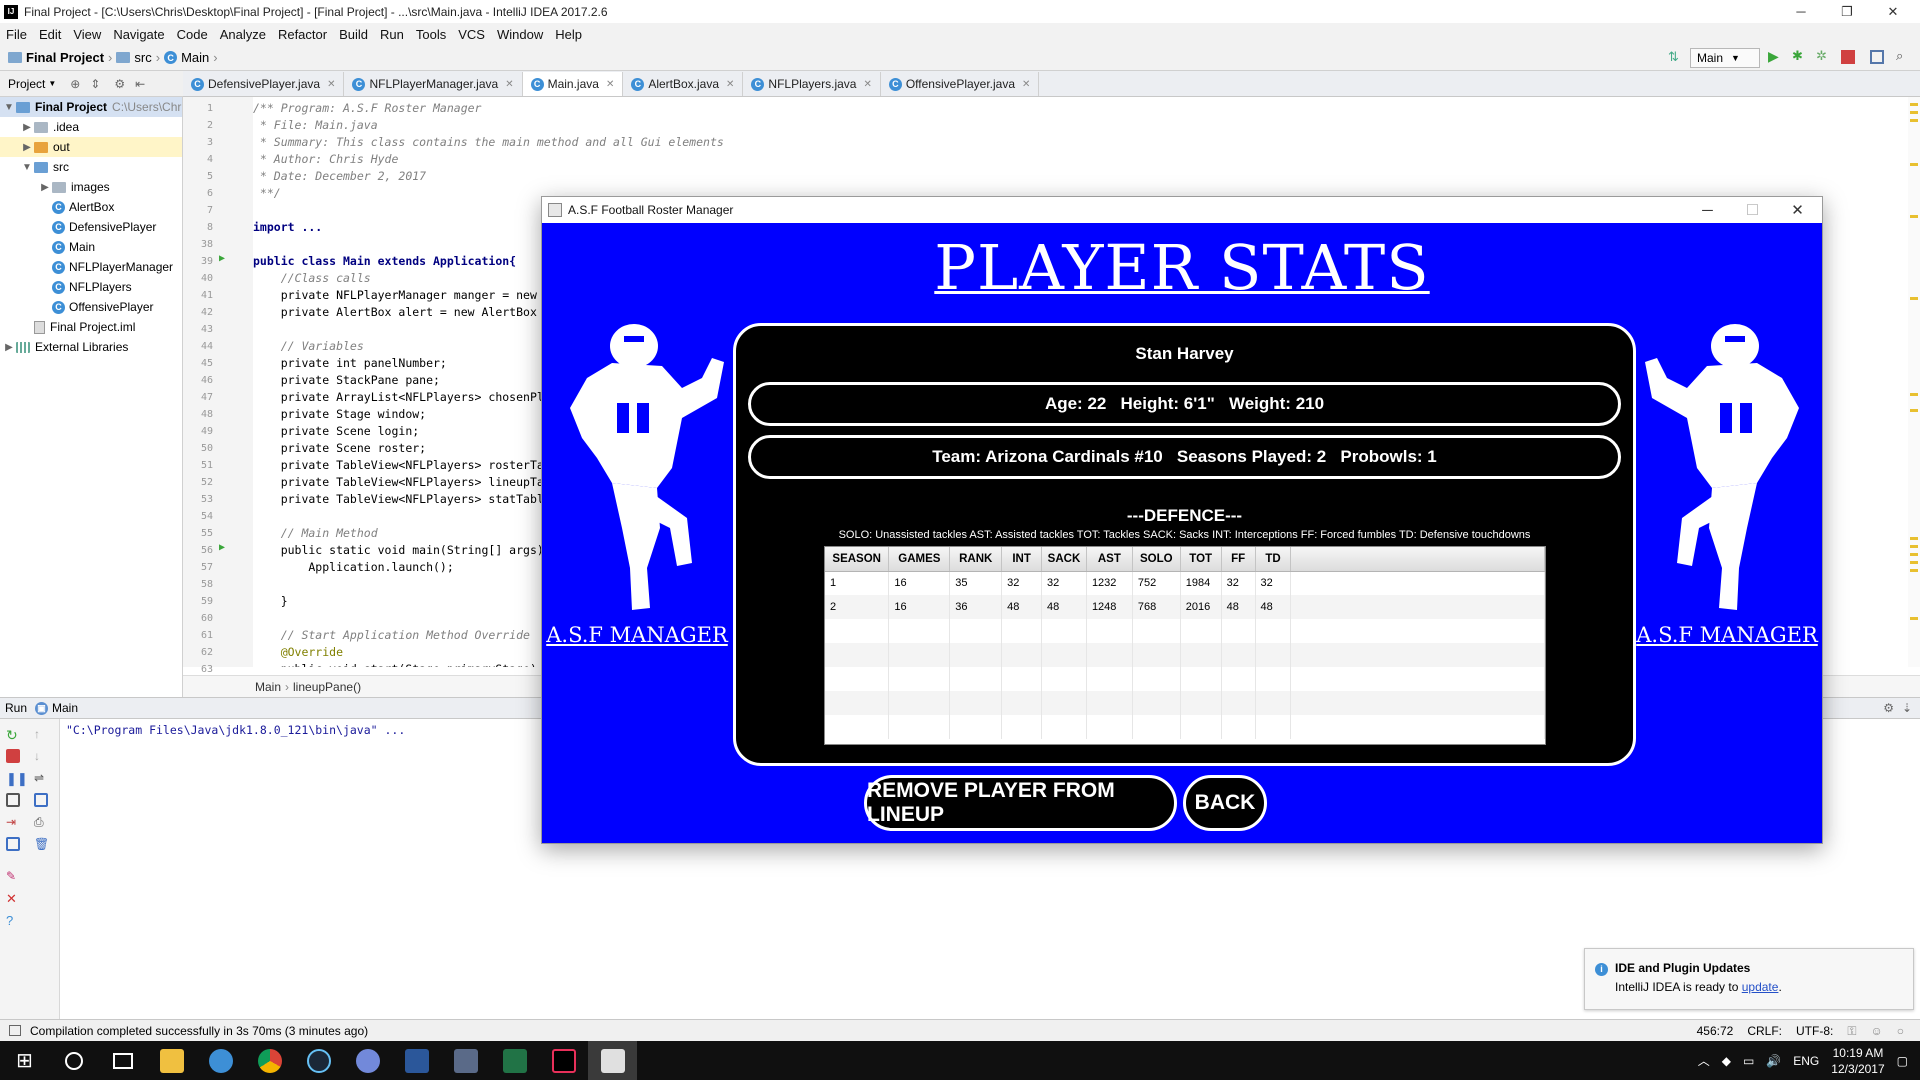 Image resolution: width=1920 pixels, height=1080 pixels. Describe the element at coordinates (1799, 55) in the screenshot. I see `debug-icon: ✱` at that location.